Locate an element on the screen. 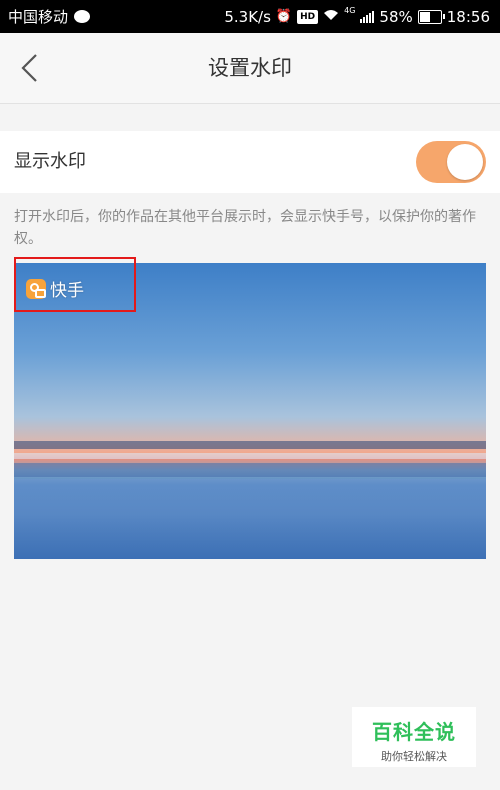 The height and width of the screenshot is (790, 500). watermark-overlay: 快手 is located at coordinates (55, 288).